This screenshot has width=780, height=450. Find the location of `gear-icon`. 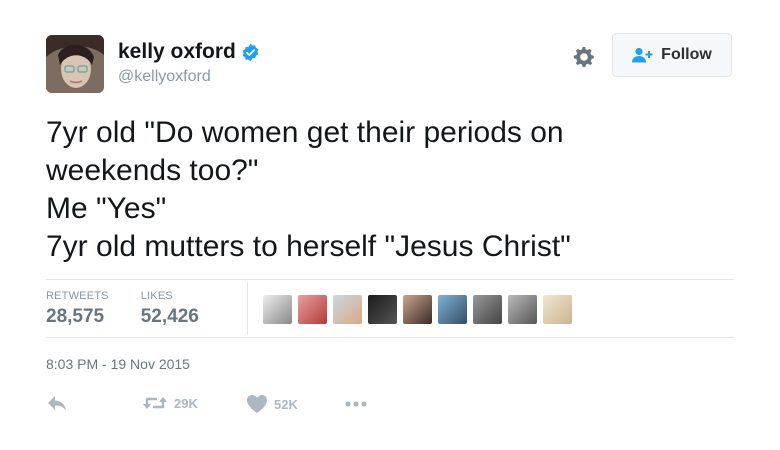

gear-icon is located at coordinates (584, 57).